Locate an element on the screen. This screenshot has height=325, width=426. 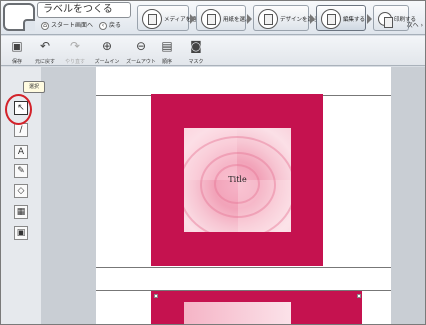
zoom-in-icon: ⊕ is located at coordinates (107, 46).